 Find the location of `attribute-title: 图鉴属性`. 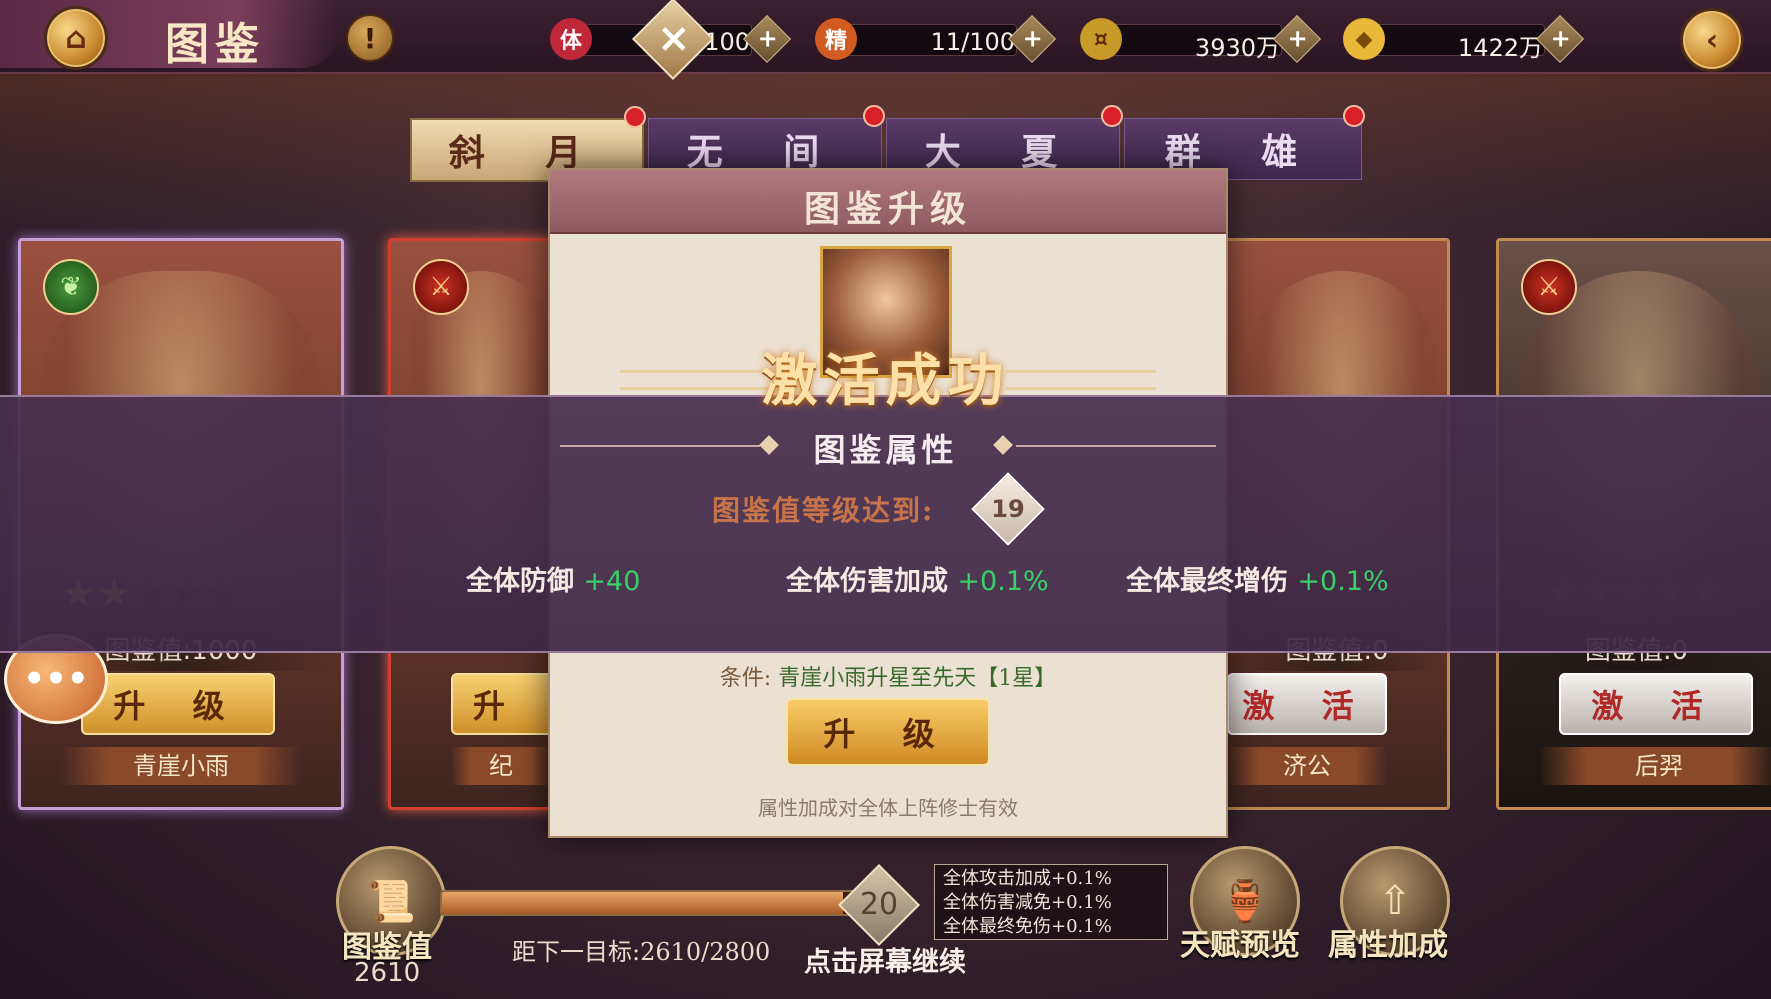

attribute-title: 图鉴属性 is located at coordinates (885, 450).